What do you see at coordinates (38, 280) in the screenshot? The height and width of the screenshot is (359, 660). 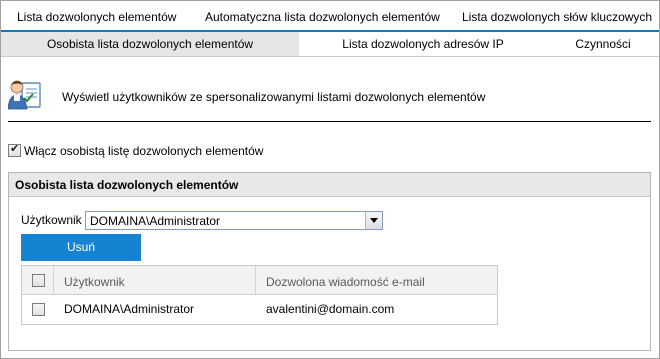 I see `select-all-checkbox` at bounding box center [38, 280].